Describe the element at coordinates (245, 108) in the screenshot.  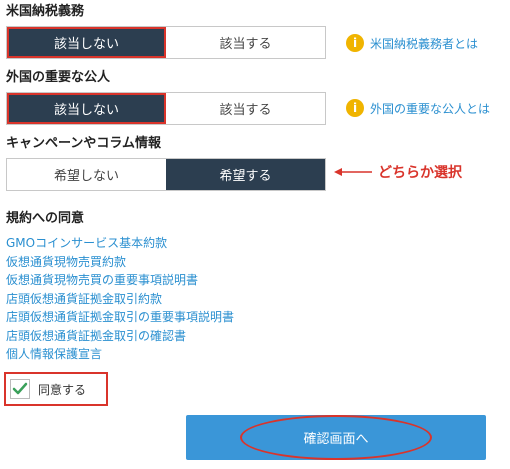
I see `foreign-pep-option-applicable: 該当する` at that location.